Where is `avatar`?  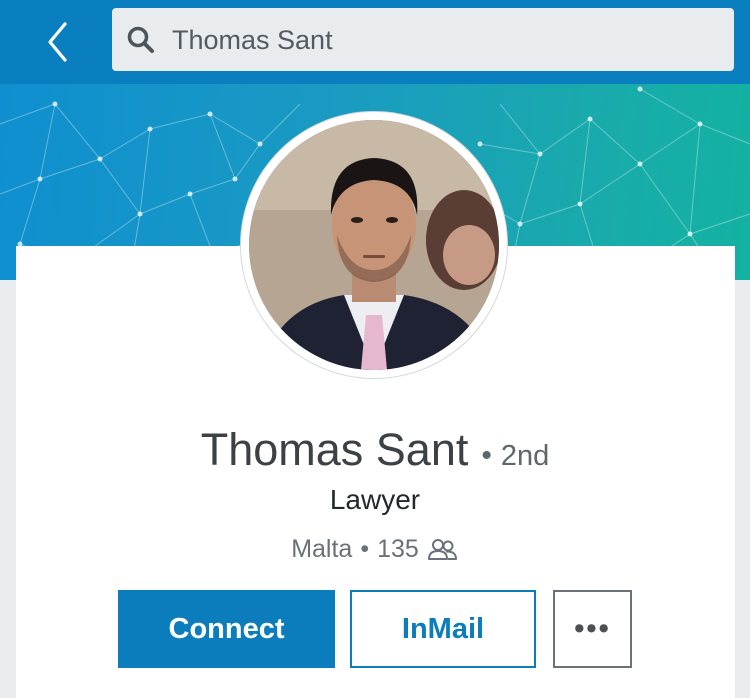 avatar is located at coordinates (374, 245).